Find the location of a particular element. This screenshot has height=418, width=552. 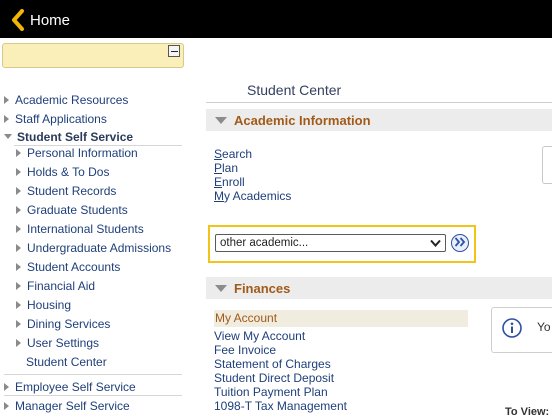

sidebar-item-staff-applications: Staff Applications is located at coordinates (55, 118).